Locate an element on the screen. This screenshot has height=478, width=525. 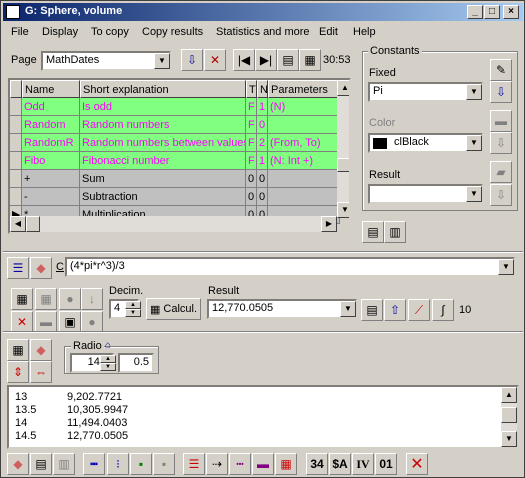
minimize-button: _ is located at coordinates (475, 12).